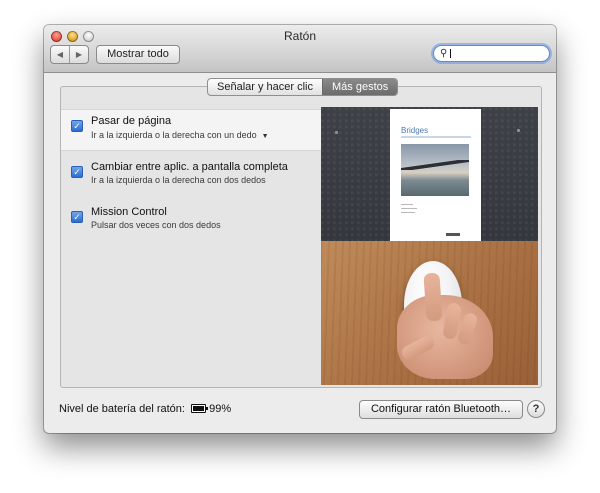 This screenshot has width=600, height=493. I want to click on document-title: Bridges, so click(415, 130).